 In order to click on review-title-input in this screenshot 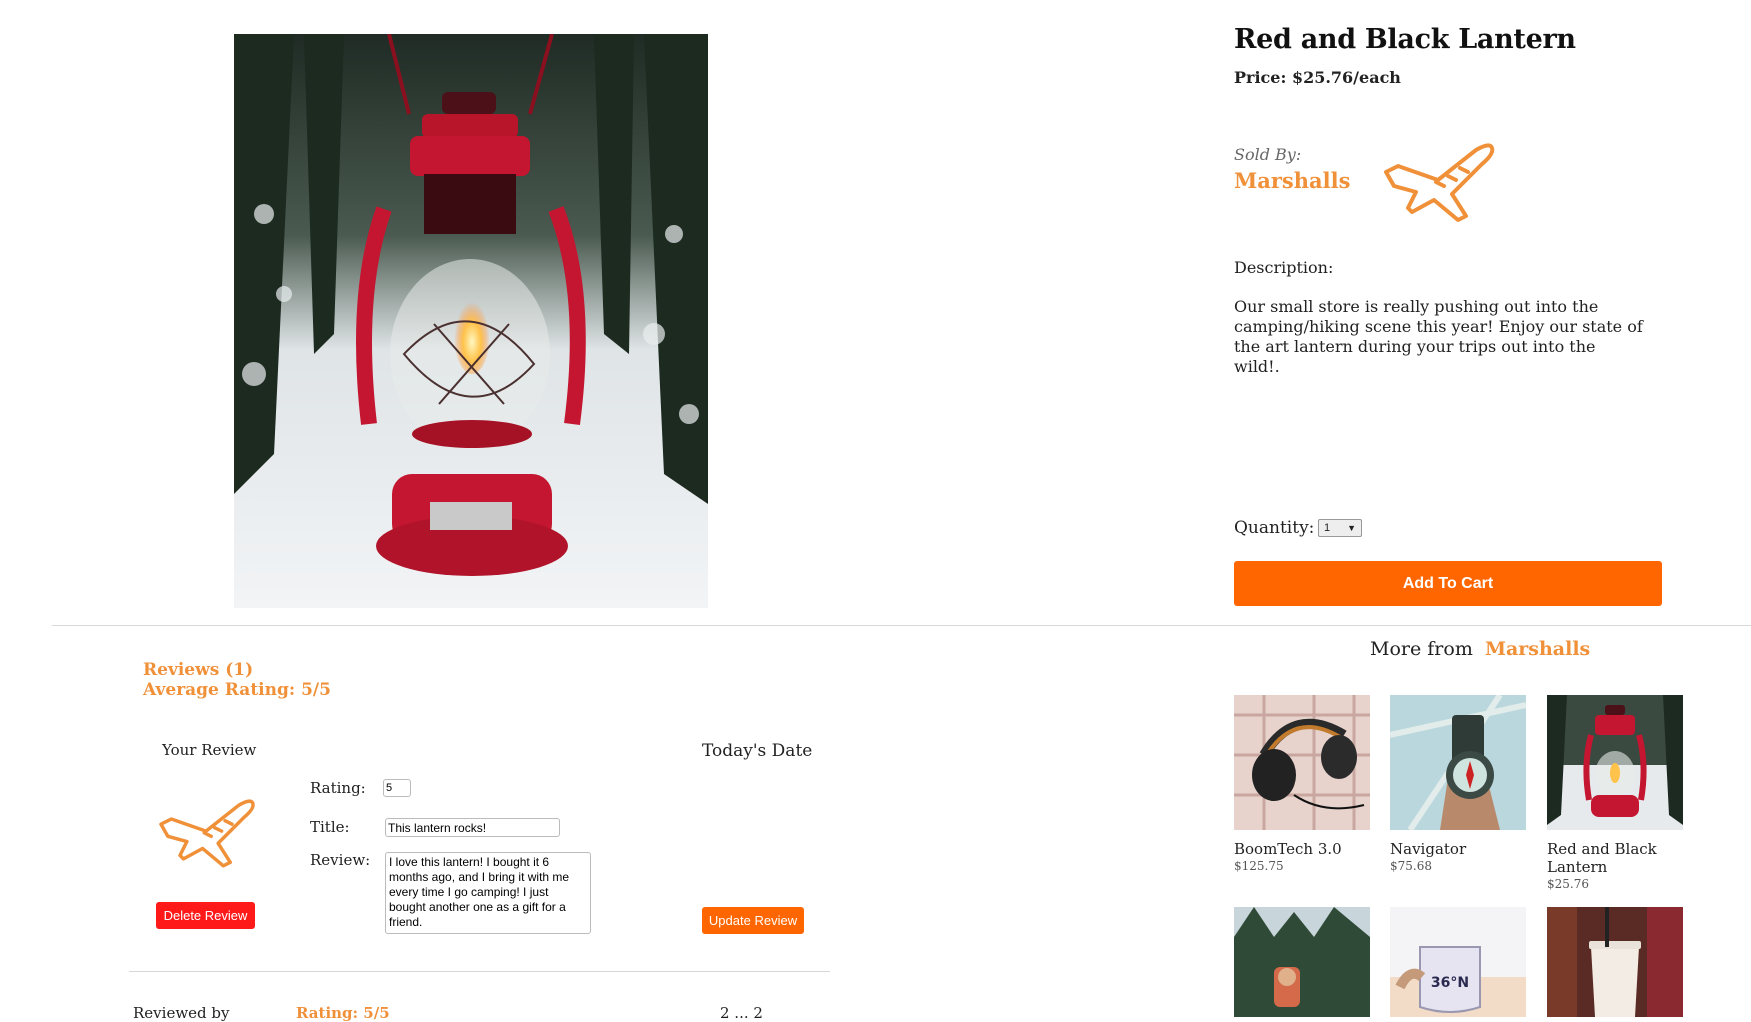, I will do `click(472, 827)`.